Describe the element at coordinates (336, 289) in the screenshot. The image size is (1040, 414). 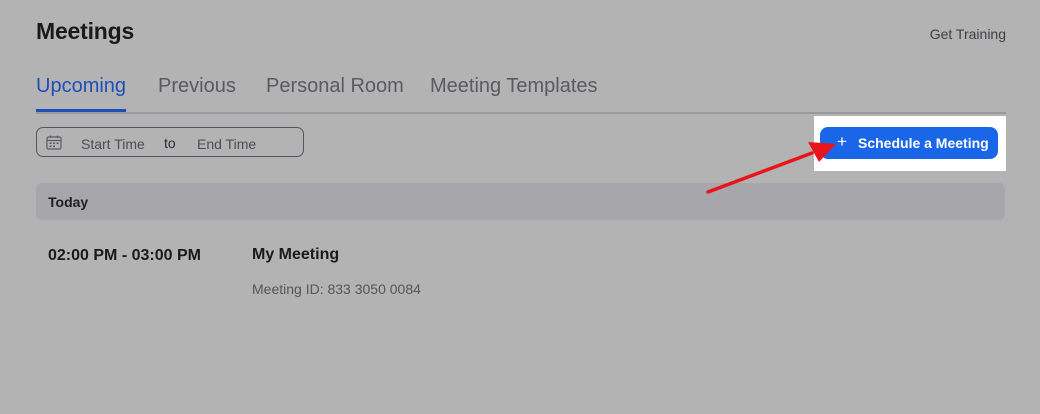
I see `meeting-id: Meeting ID: 833 3050 0084` at that location.